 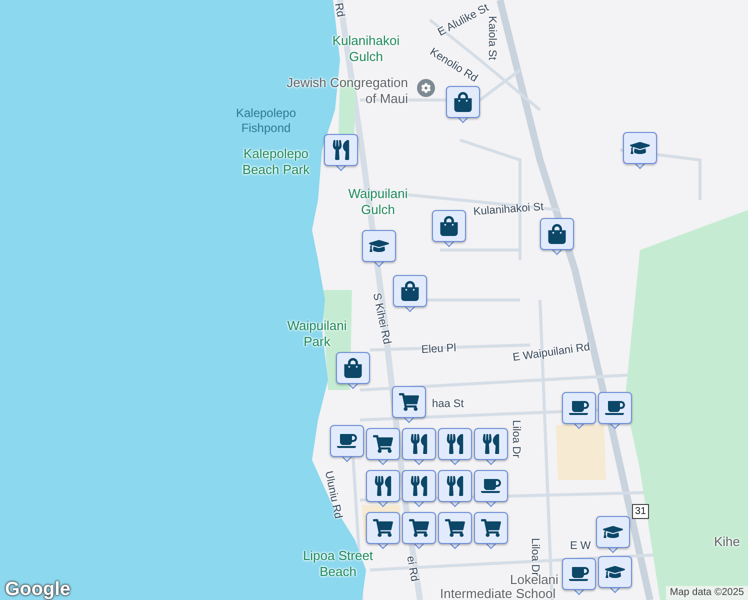 I want to click on street-label: Rd, so click(x=338, y=10).